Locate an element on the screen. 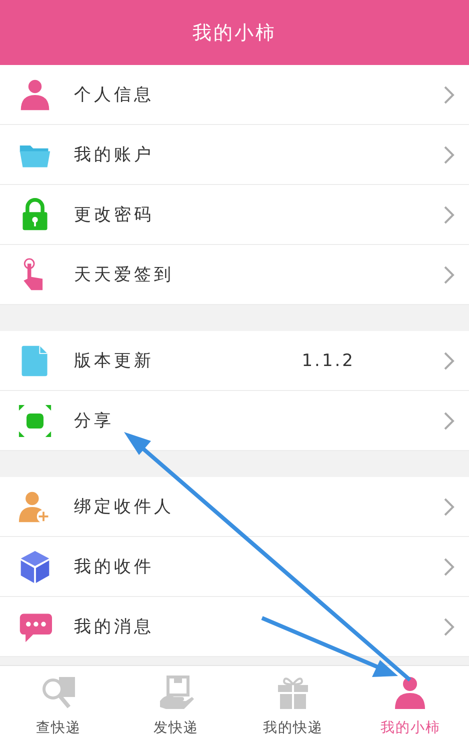  menu-row: 我的消息 is located at coordinates (234, 627).